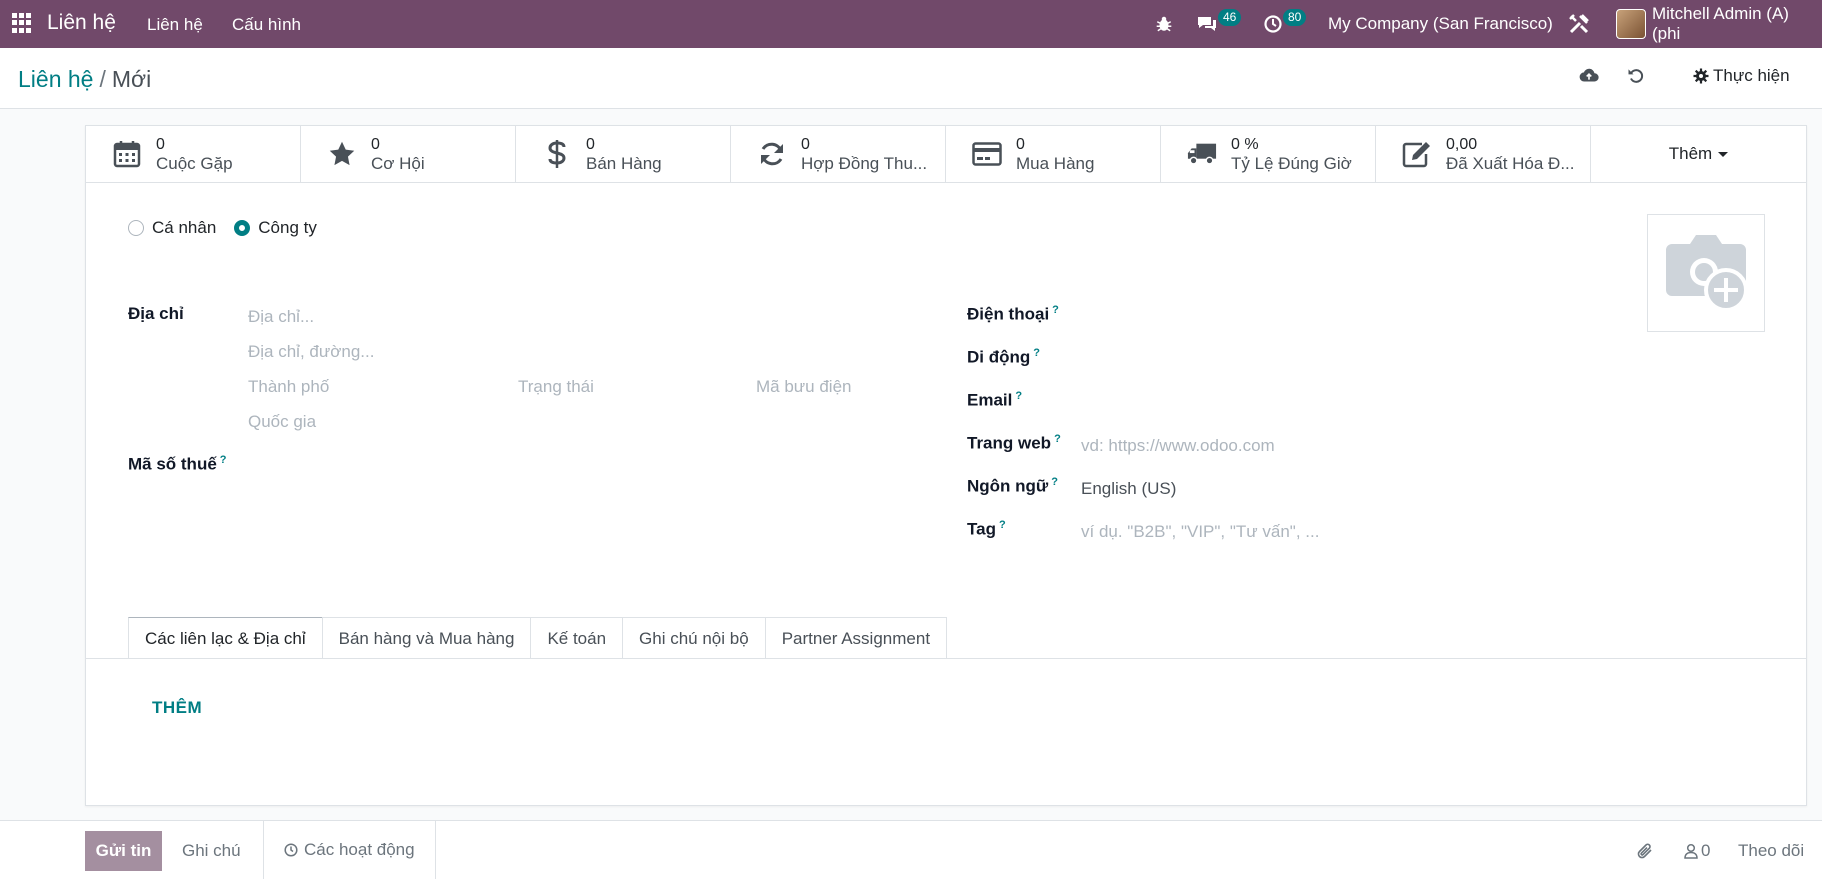 The height and width of the screenshot is (888, 1822). I want to click on tab-internal-notes: Ghi chú nội bộ, so click(694, 638).